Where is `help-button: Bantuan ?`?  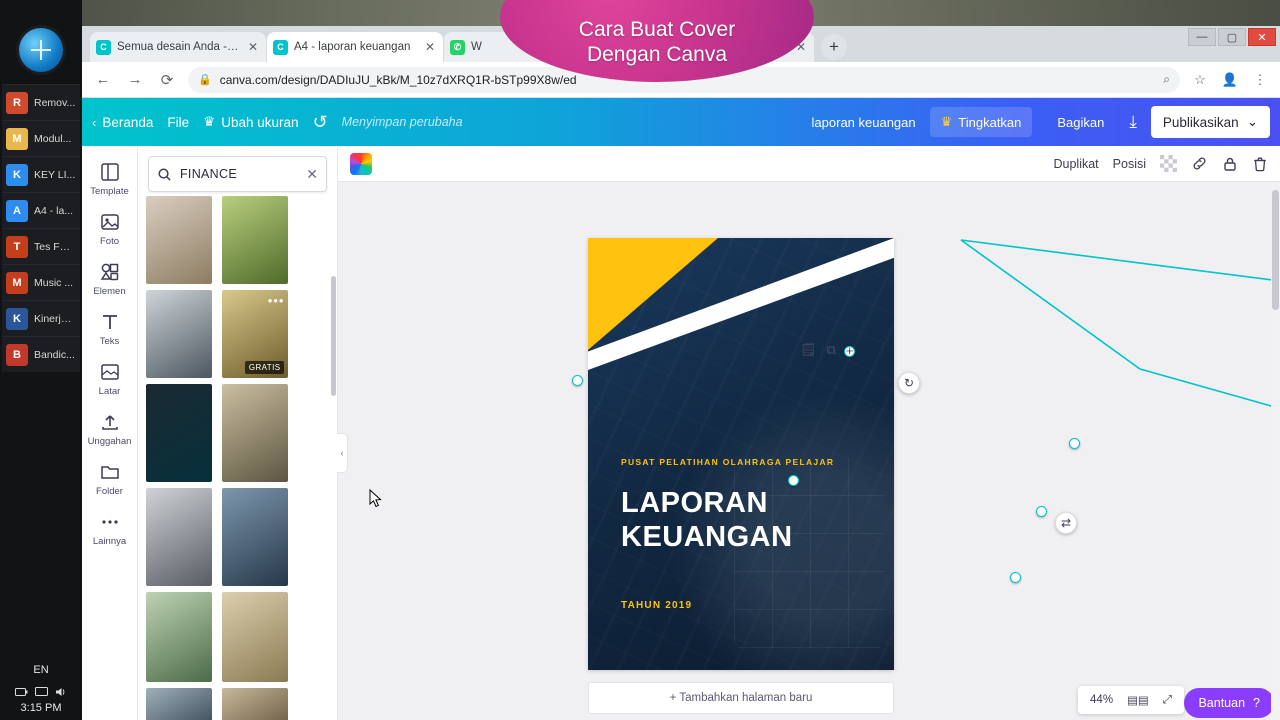 help-button: Bantuan ? is located at coordinates (1229, 703).